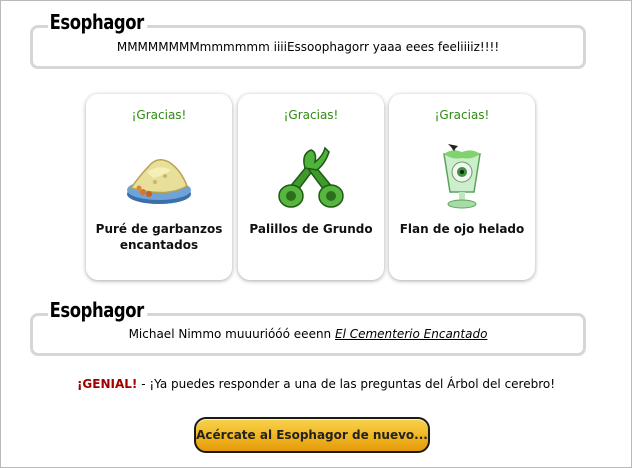  What do you see at coordinates (411, 334) in the screenshot?
I see `place-link: El Cementerio Encantado` at bounding box center [411, 334].